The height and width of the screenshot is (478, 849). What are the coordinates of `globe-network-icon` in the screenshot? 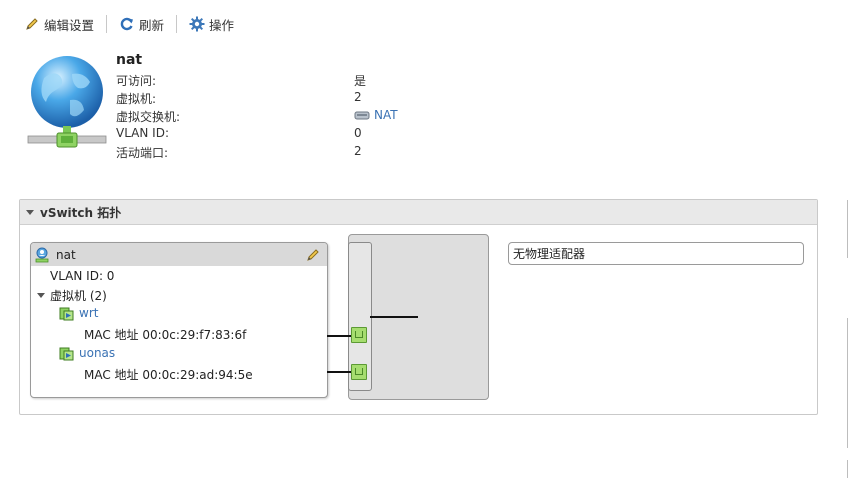 It's located at (67, 102).